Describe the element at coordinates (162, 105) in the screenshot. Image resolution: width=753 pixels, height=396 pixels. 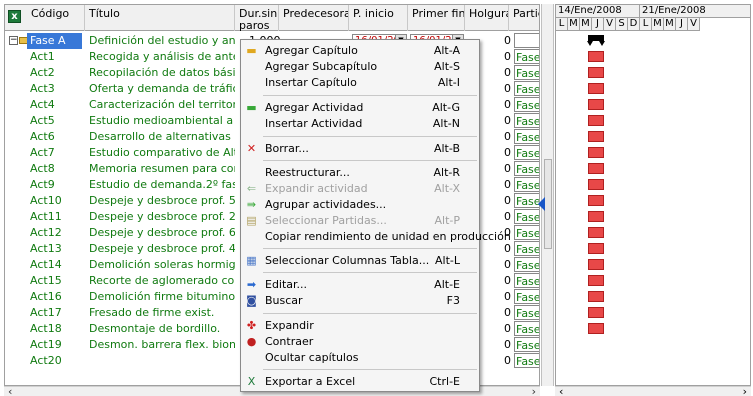
I see `row-title: Caracterización del territorio` at that location.